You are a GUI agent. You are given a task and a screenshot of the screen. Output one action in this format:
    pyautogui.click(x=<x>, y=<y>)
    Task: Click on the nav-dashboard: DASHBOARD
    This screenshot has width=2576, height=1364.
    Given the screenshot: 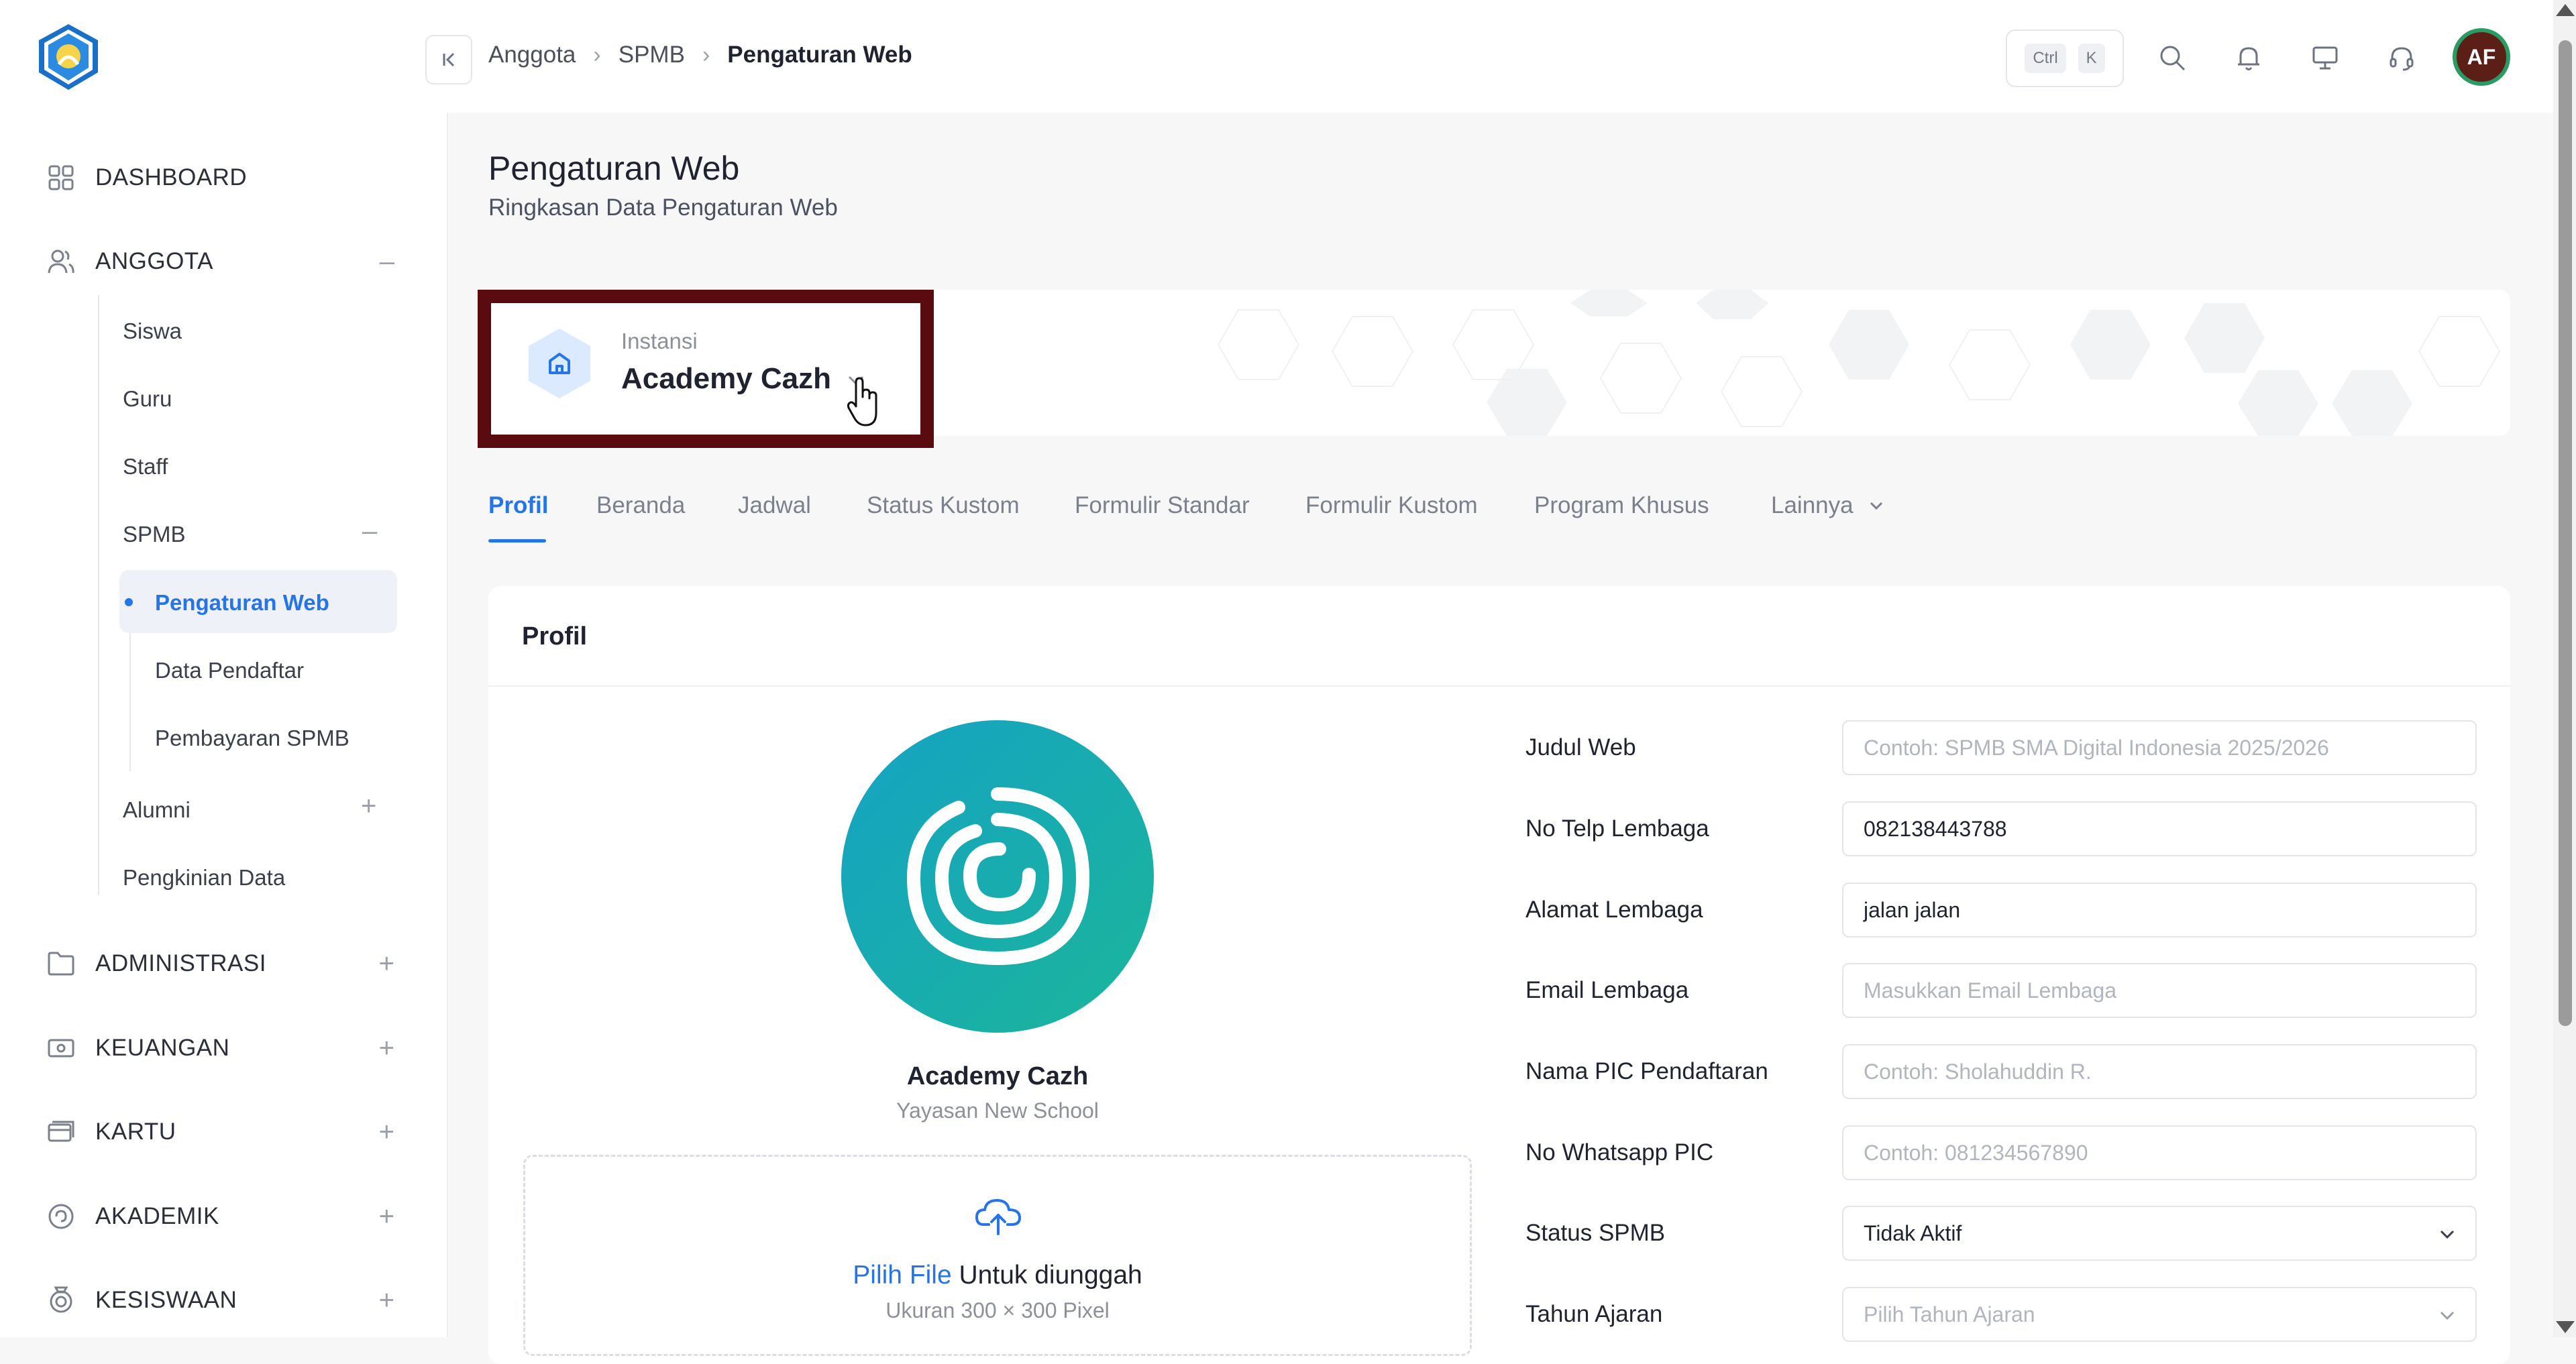 What is the action you would take?
    pyautogui.click(x=220, y=177)
    